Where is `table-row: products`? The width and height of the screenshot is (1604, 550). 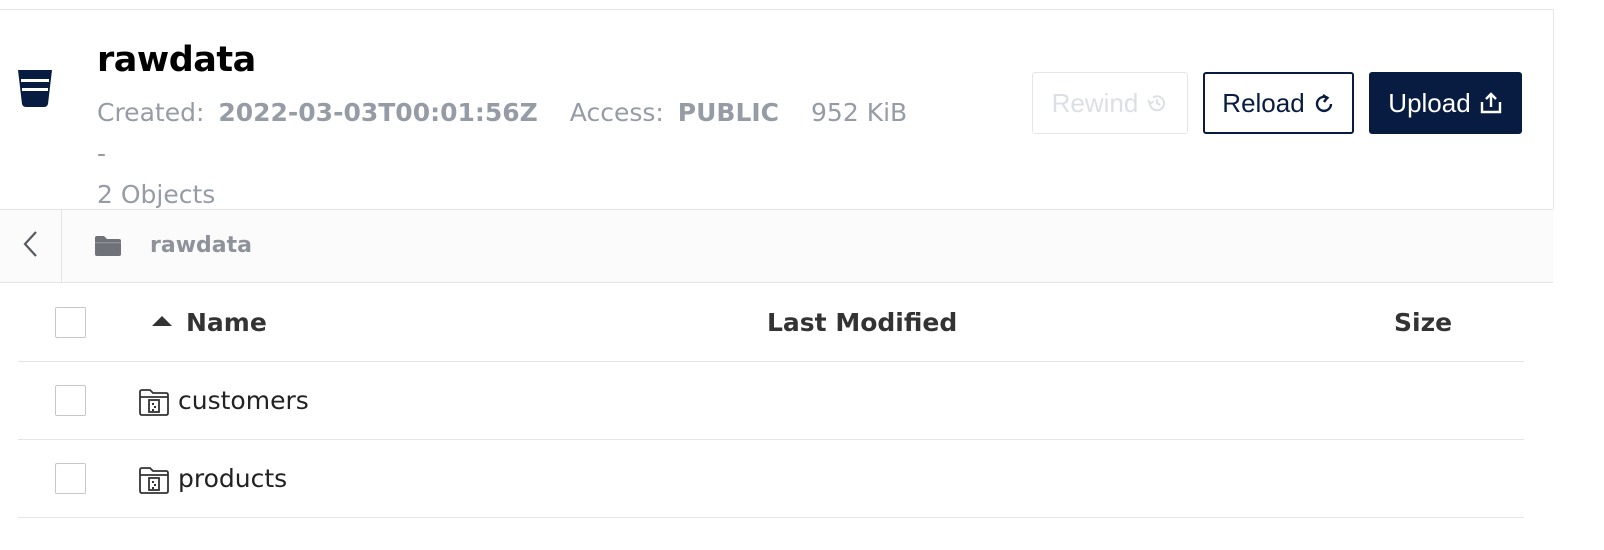 table-row: products is located at coordinates (771, 479).